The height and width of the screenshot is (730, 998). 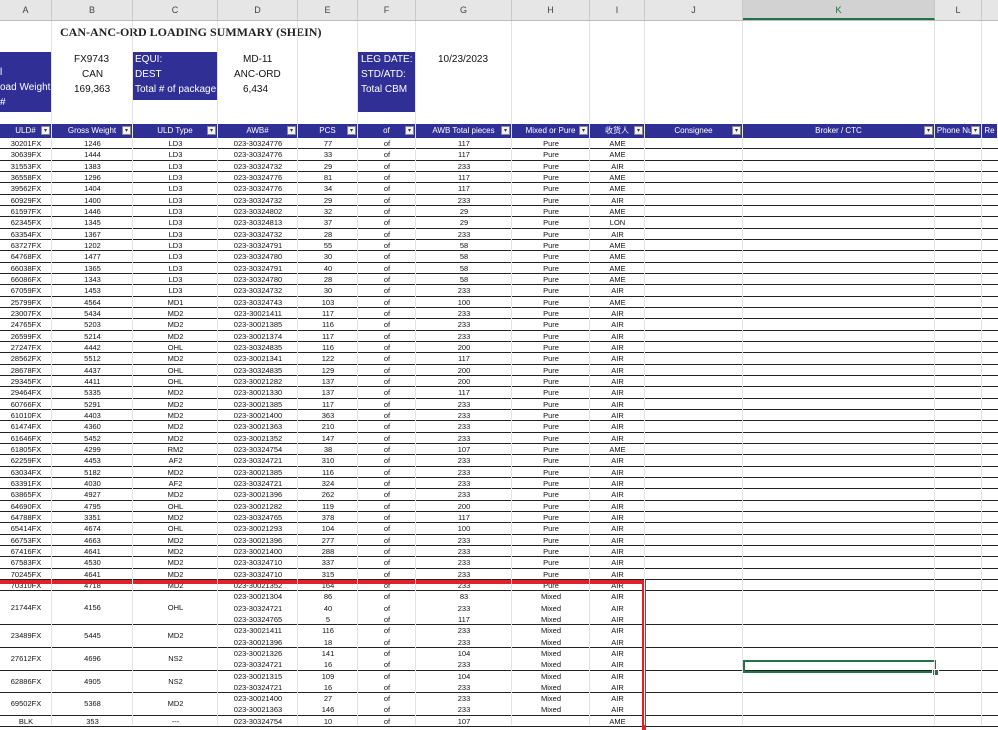 I want to click on table-cell: RM2, so click(x=175, y=449).